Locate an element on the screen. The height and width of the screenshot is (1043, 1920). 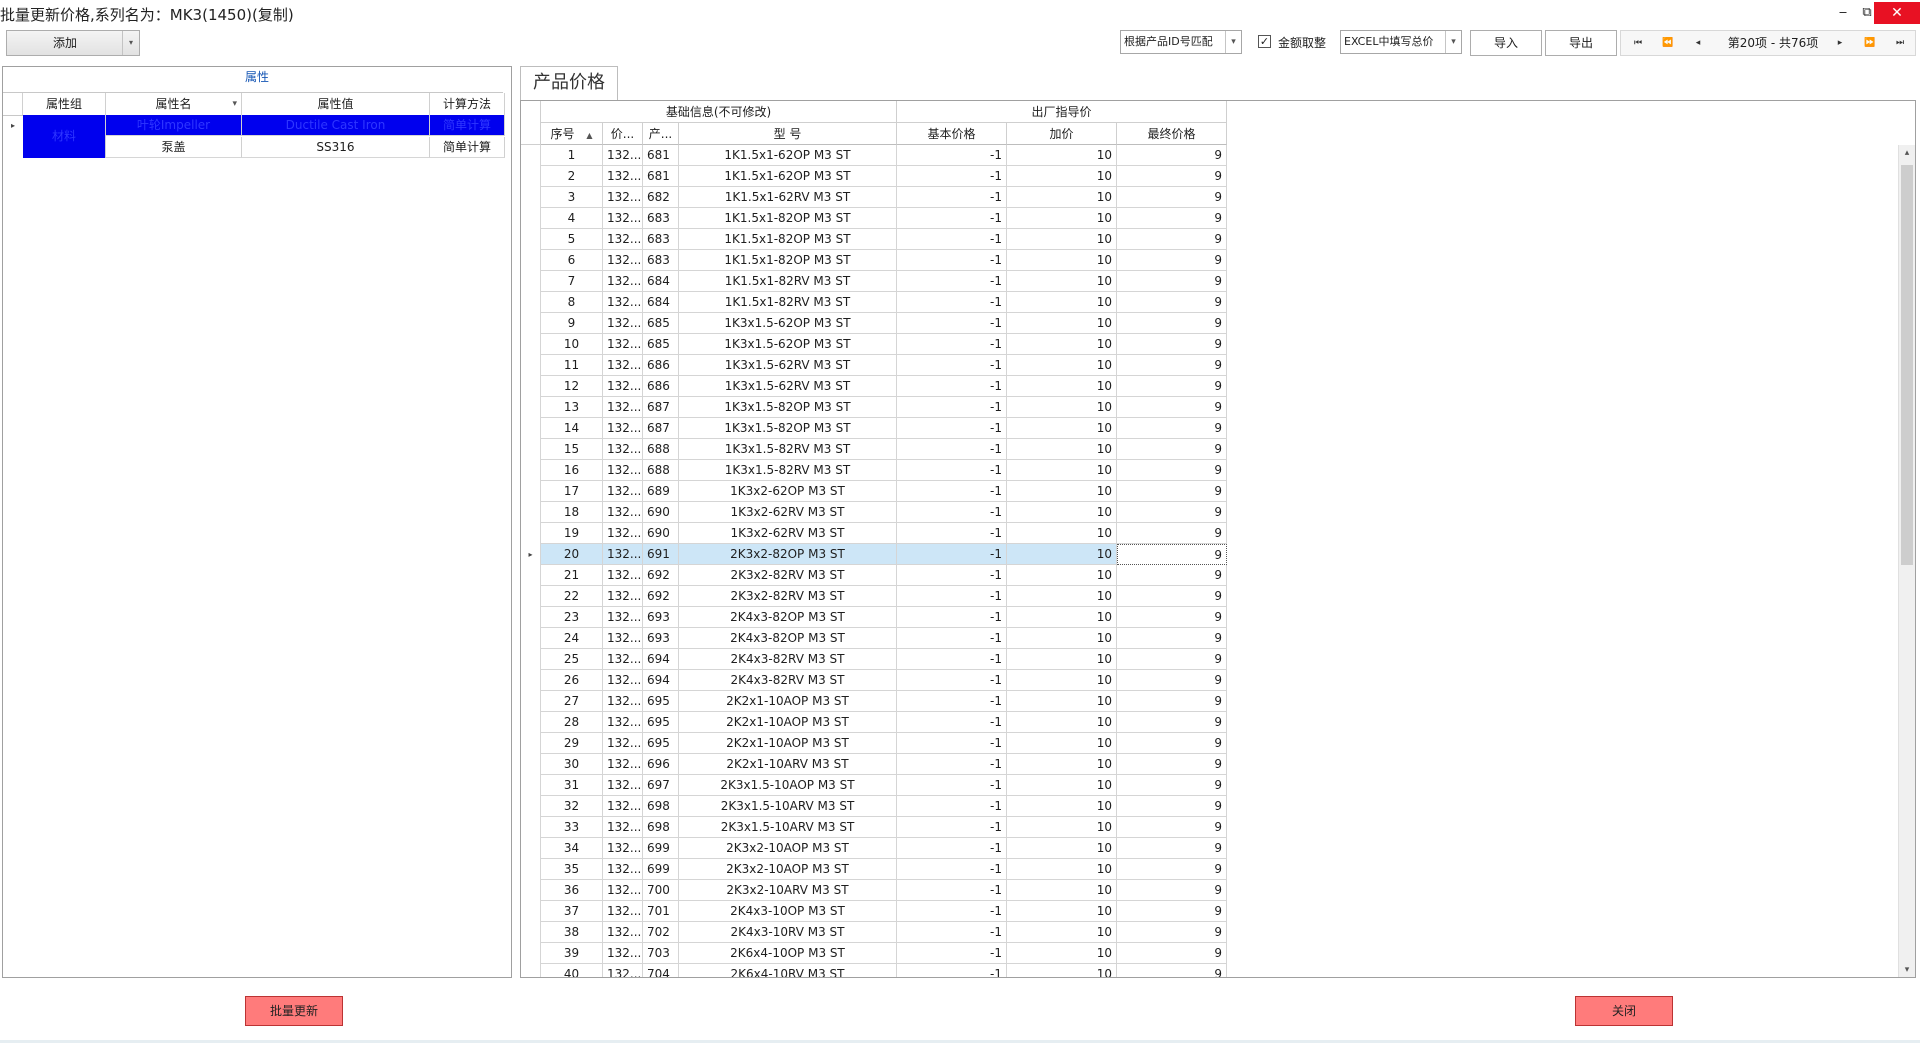
cell-product-id: 699 is located at coordinates (661, 848).